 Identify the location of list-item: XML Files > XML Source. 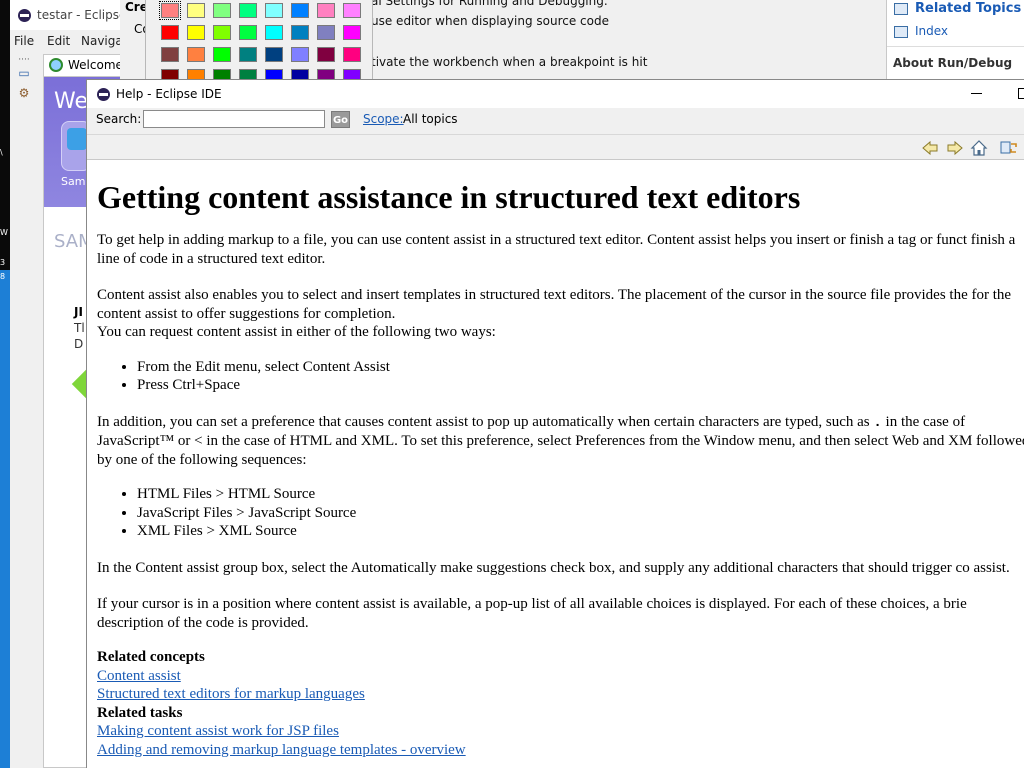
(580, 531).